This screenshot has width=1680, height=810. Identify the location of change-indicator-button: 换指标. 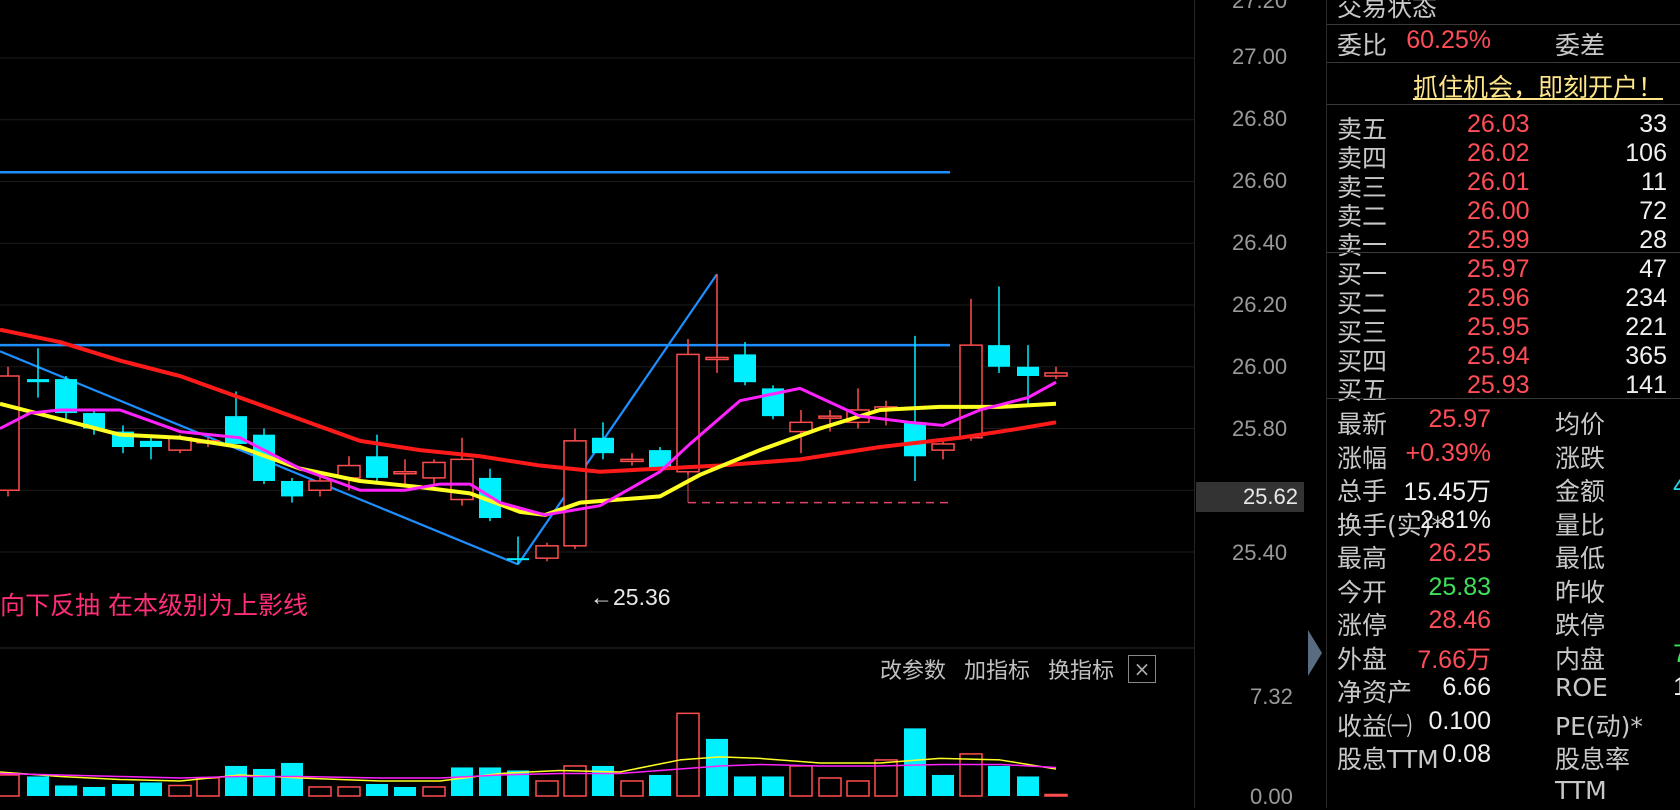
(1081, 669).